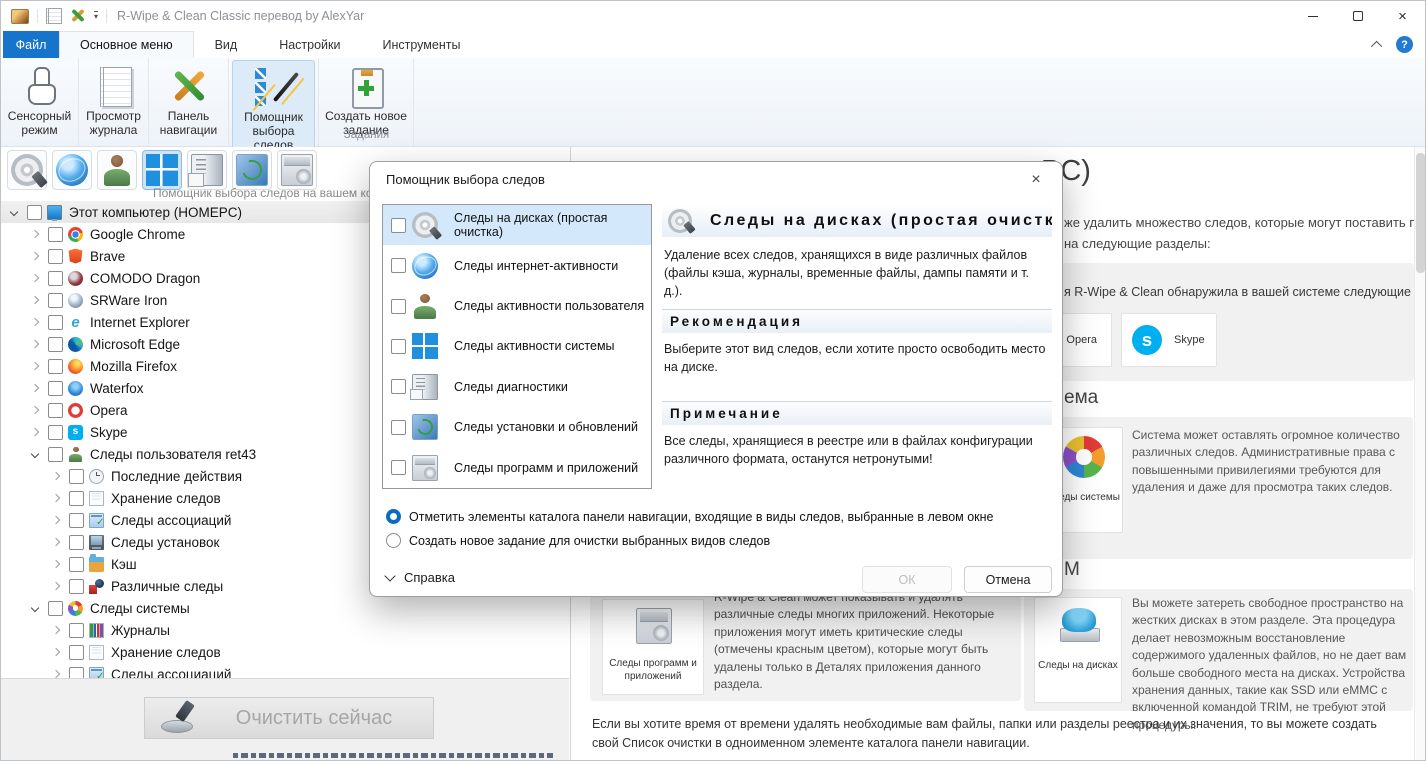  I want to click on app-icon, so click(20, 16).